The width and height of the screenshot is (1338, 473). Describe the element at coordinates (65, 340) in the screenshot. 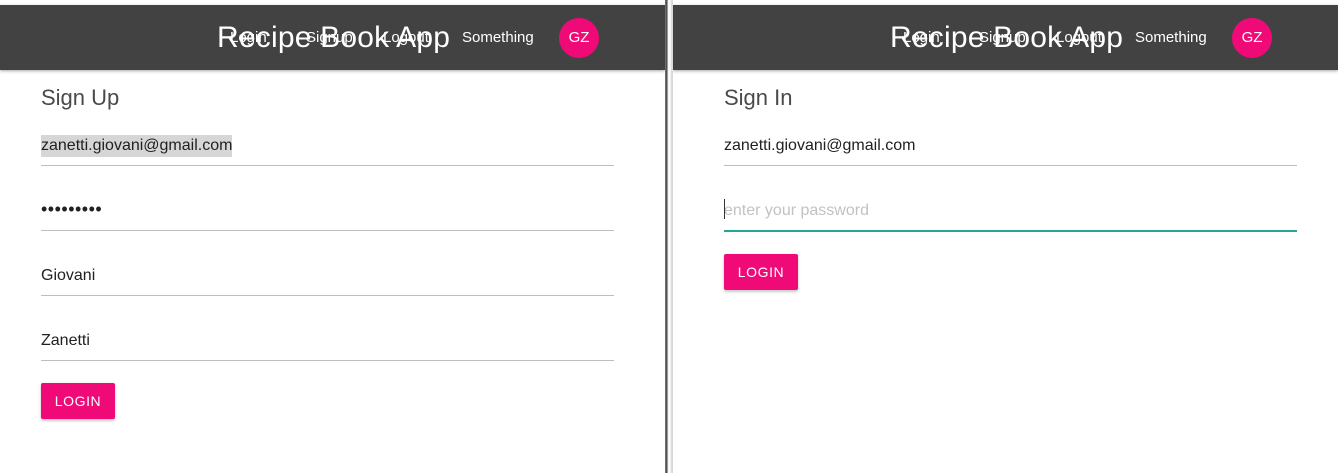

I see `signup-last-name-value: Zanetti` at that location.